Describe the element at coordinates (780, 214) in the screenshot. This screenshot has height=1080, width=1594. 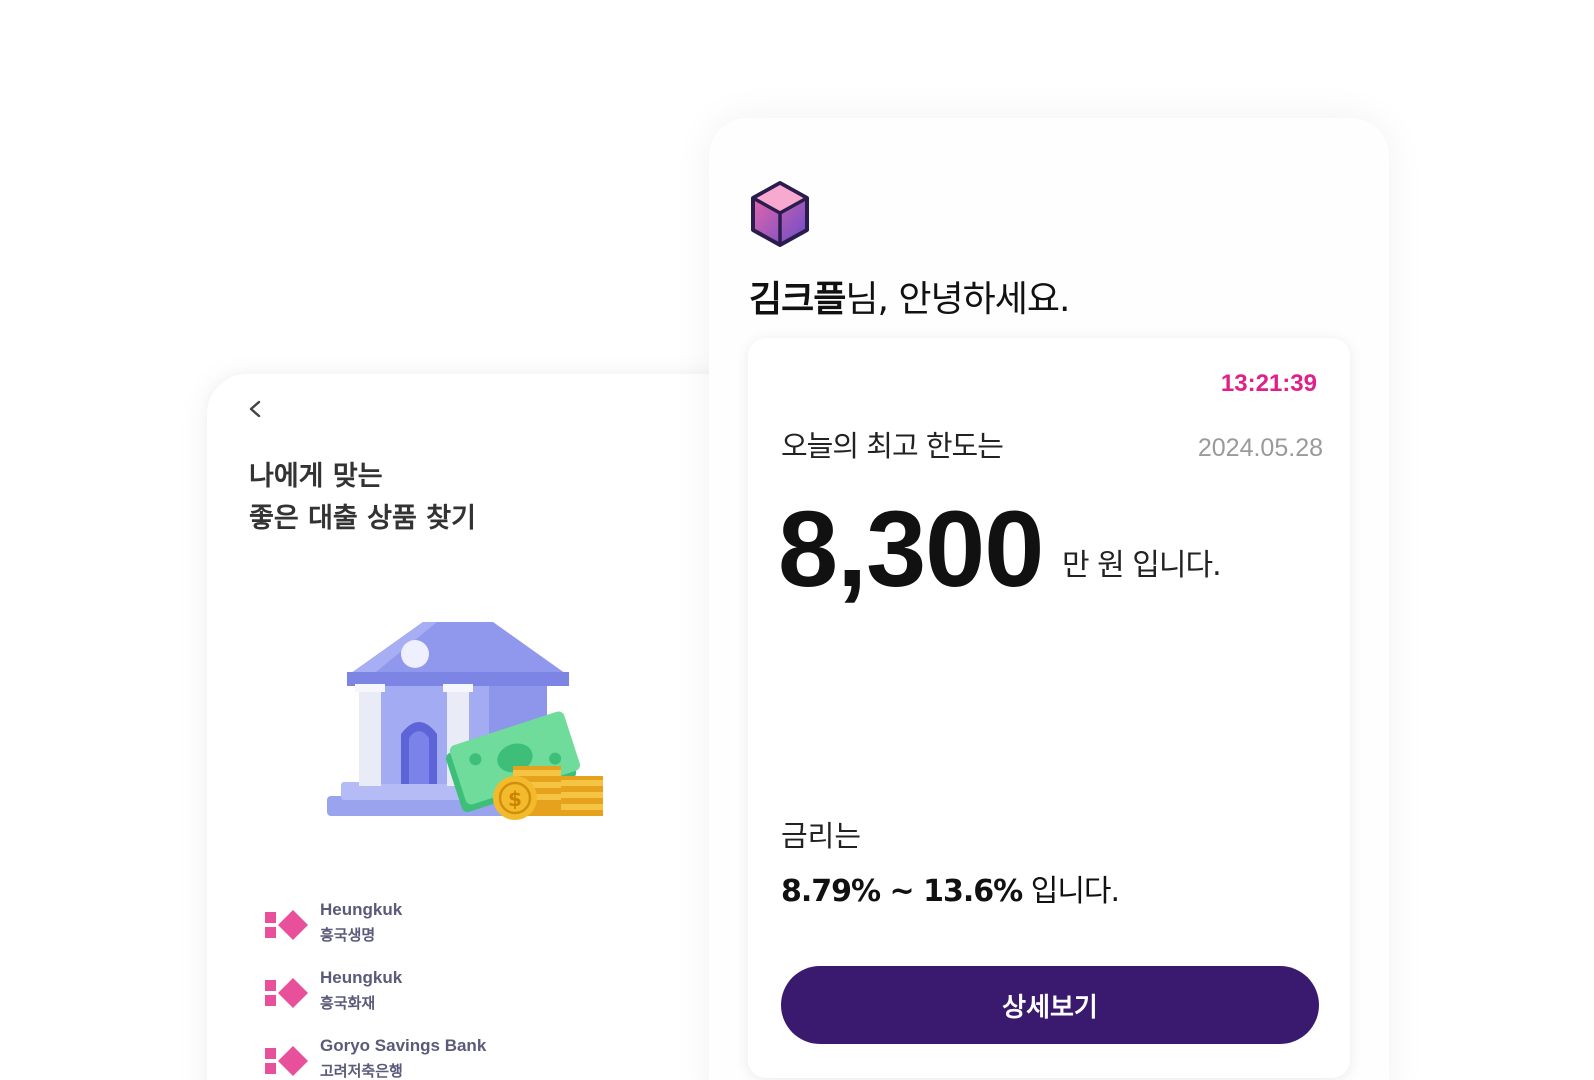
I see `cube-logo-icon` at that location.